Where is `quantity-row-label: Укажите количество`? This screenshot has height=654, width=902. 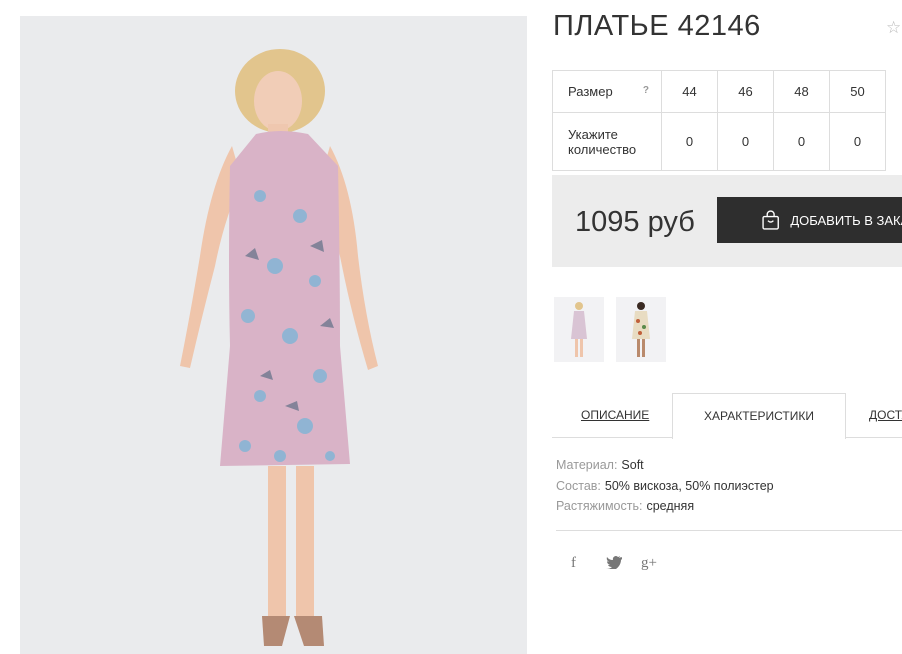
quantity-row-label: Укажите количество is located at coordinates (607, 141).